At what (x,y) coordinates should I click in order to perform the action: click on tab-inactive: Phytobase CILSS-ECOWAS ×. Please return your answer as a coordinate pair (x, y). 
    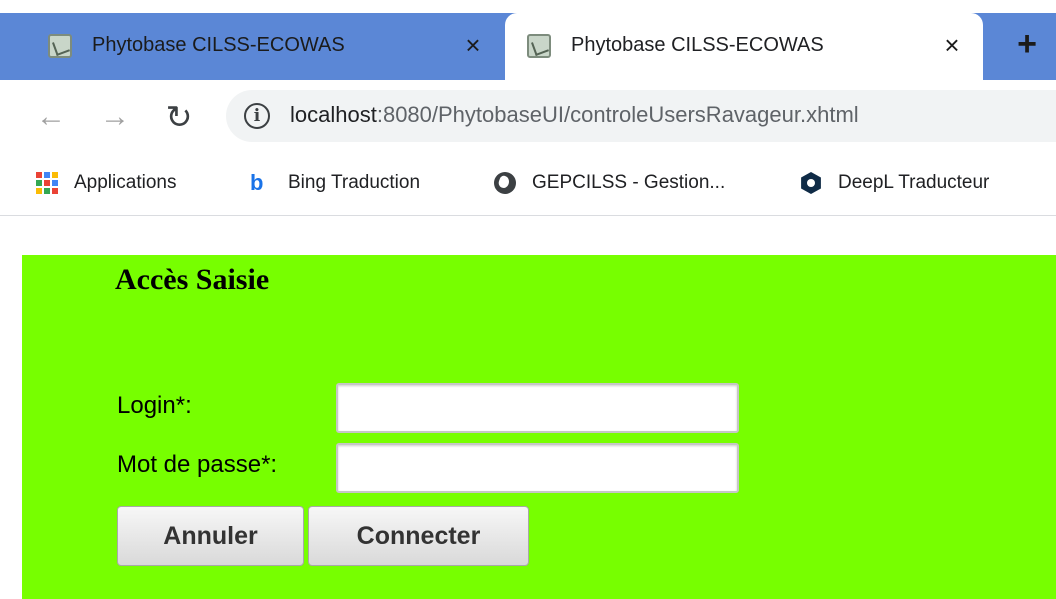
    Looking at the image, I should click on (250, 46).